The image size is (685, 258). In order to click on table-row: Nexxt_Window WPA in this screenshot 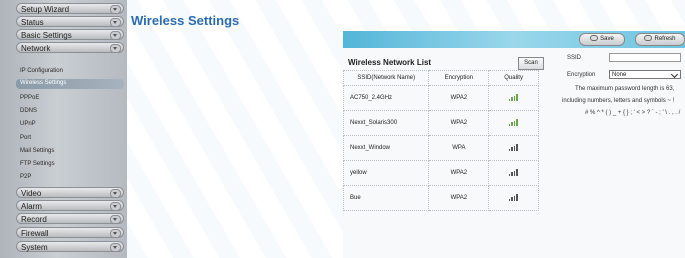, I will do `click(440, 148)`.